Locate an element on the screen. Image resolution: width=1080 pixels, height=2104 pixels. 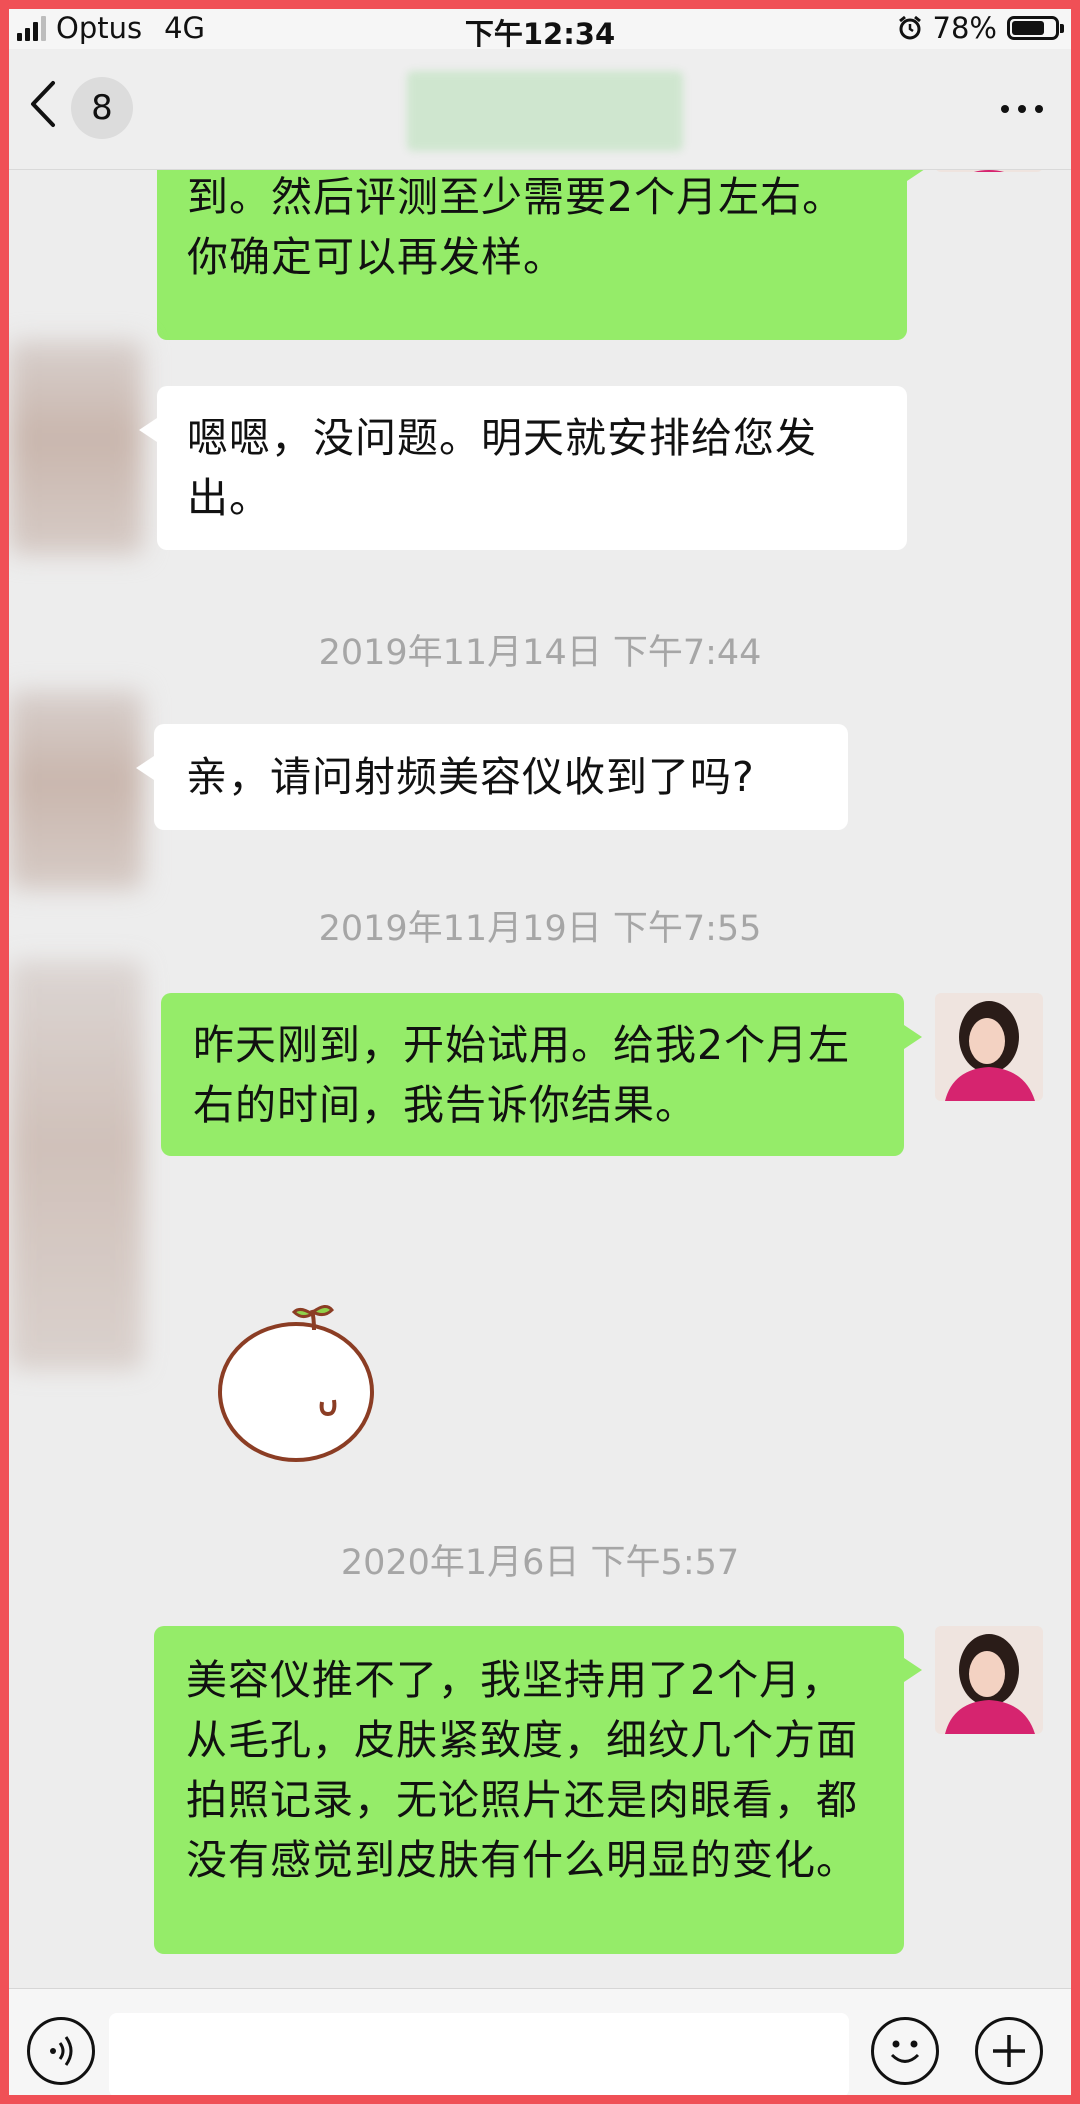
message-bubble-sent: 昨天刚到，开始试用。给我2个月左右的时间，我告诉你结果。 is located at coordinates (541, 1074).